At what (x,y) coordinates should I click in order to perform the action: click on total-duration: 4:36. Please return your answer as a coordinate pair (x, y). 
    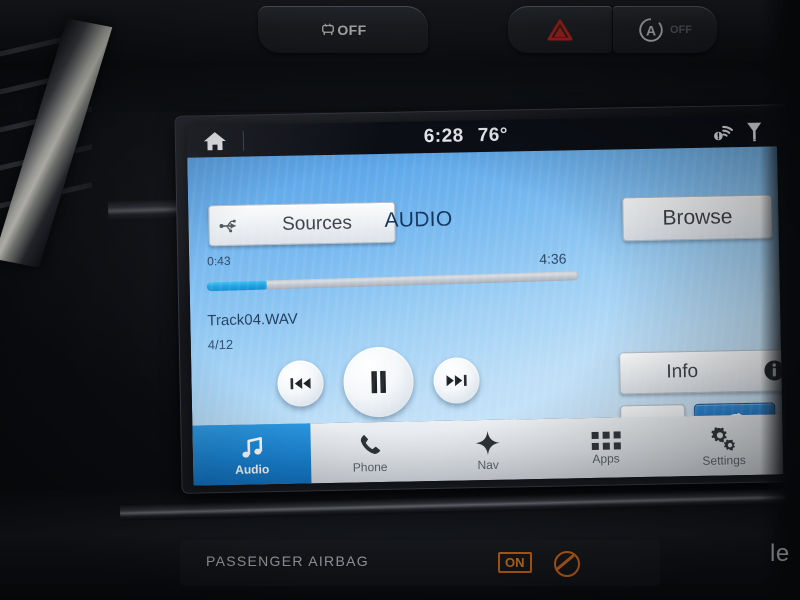
    Looking at the image, I should click on (553, 258).